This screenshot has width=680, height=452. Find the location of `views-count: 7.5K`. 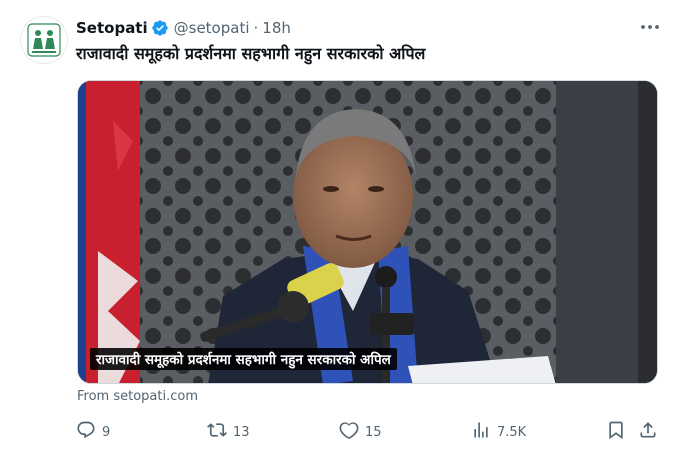

views-count: 7.5K is located at coordinates (512, 432).